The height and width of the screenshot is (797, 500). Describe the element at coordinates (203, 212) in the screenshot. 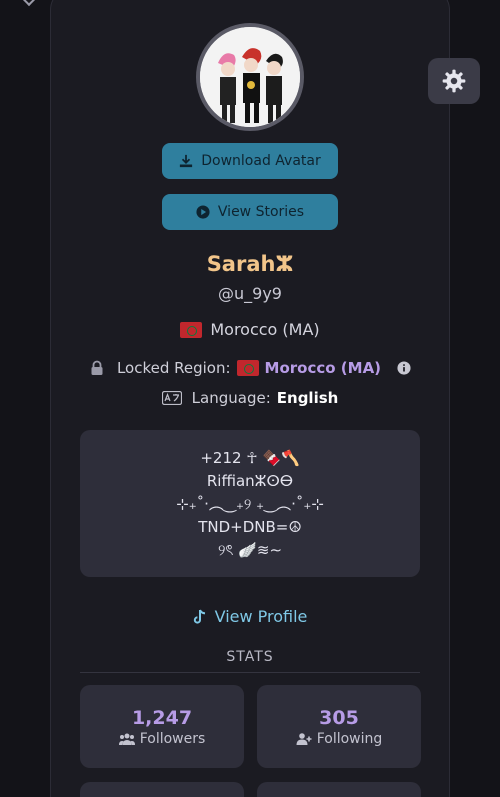

I see `play-circle-icon` at that location.